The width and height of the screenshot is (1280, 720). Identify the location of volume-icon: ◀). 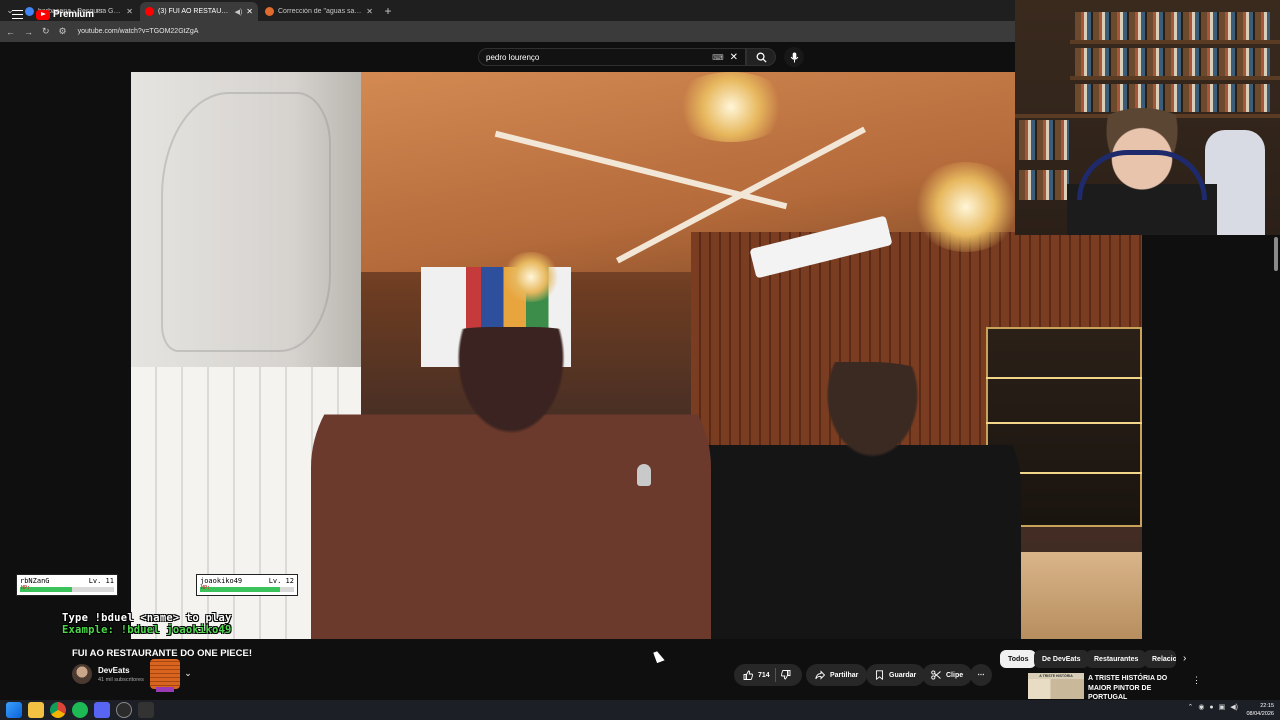
(1234, 707).